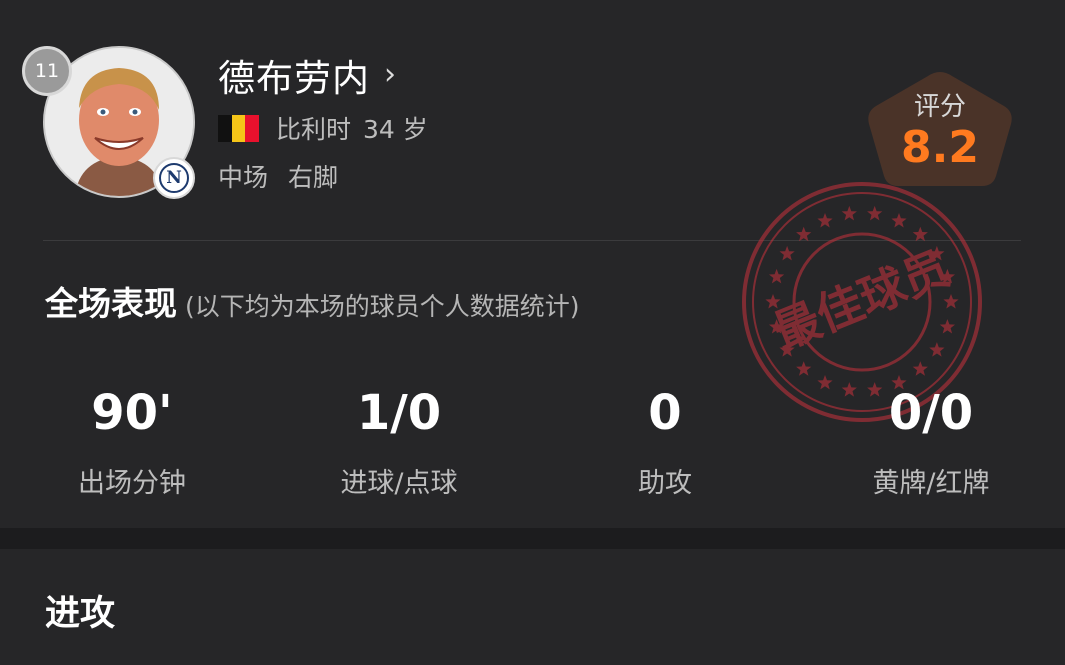 The width and height of the screenshot is (1065, 665). What do you see at coordinates (931, 442) in the screenshot?
I see `stat-cards: 0/0 黄牌/红牌` at bounding box center [931, 442].